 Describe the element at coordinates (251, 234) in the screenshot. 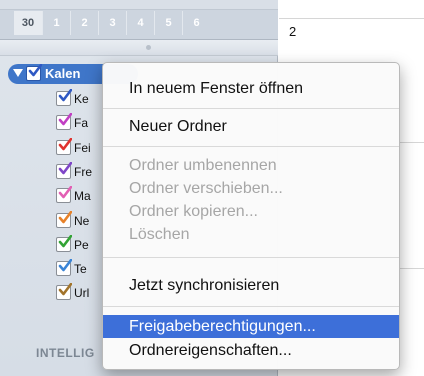

I see `menu-item-delete: Löschen` at that location.